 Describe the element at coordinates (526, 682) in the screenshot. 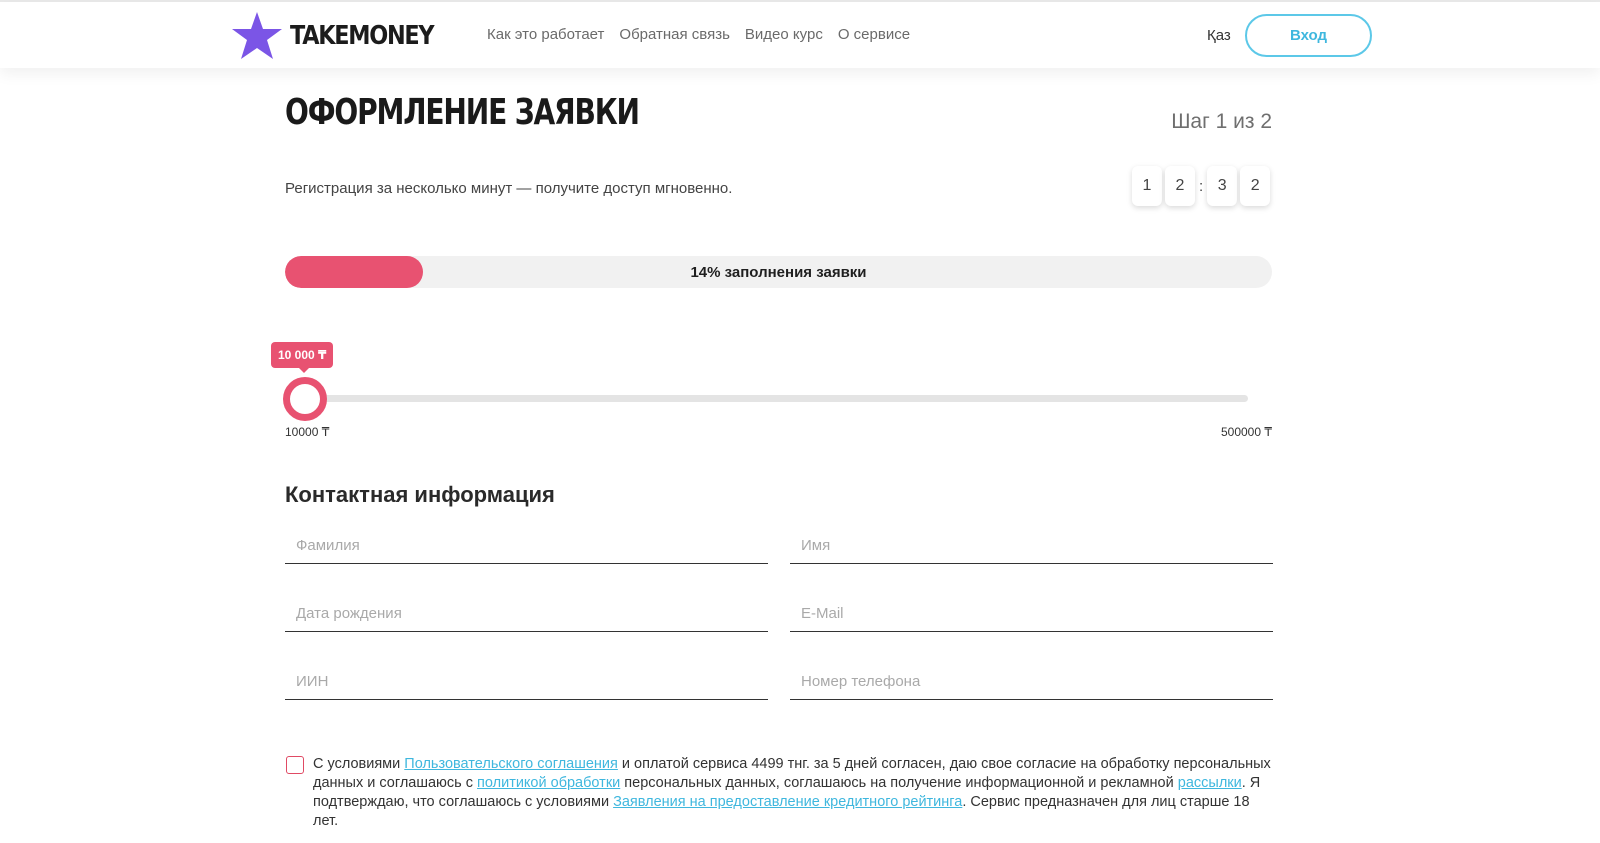

I see `iin-field` at that location.